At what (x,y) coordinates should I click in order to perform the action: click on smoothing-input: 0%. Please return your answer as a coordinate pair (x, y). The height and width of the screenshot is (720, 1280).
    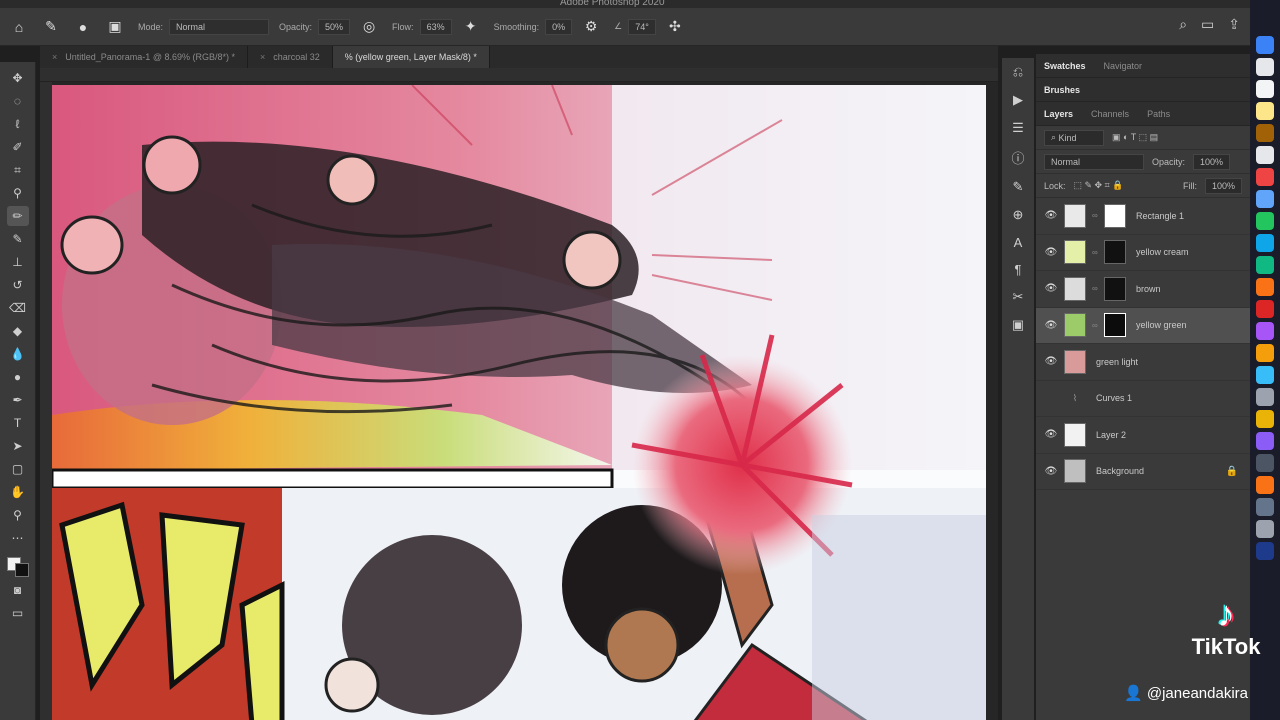
    Looking at the image, I should click on (559, 26).